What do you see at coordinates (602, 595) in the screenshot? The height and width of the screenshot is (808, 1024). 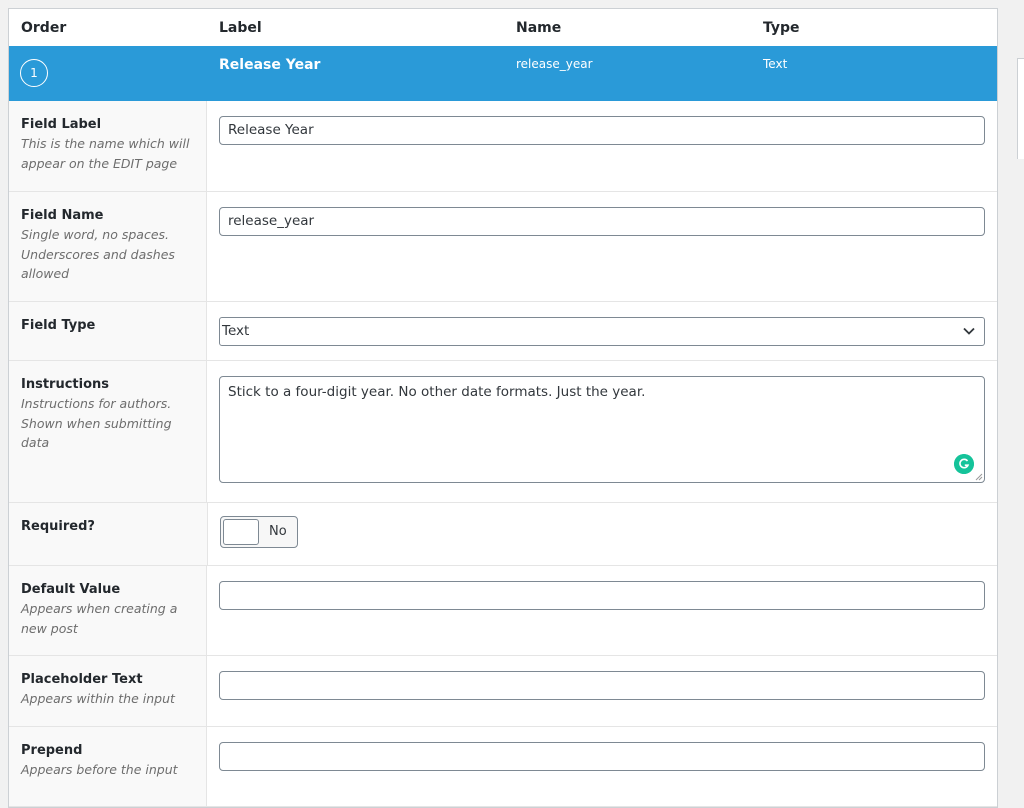 I see `default-value-input` at bounding box center [602, 595].